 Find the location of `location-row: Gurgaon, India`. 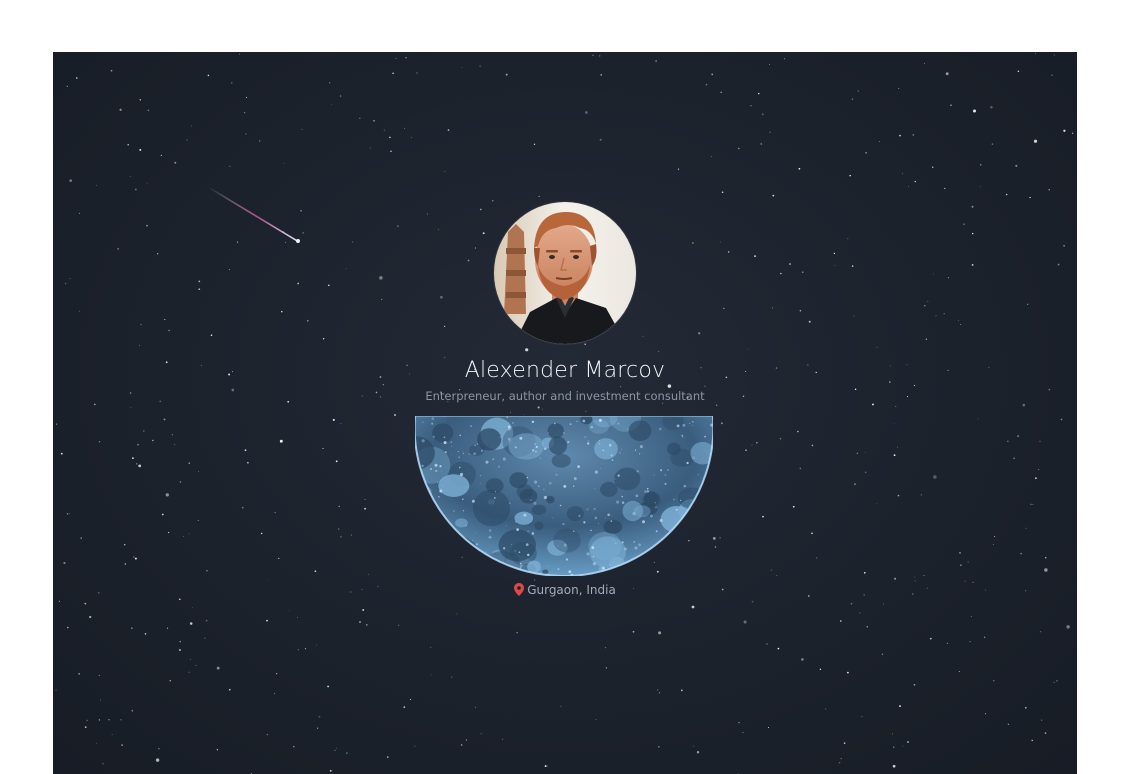

location-row: Gurgaon, India is located at coordinates (565, 591).